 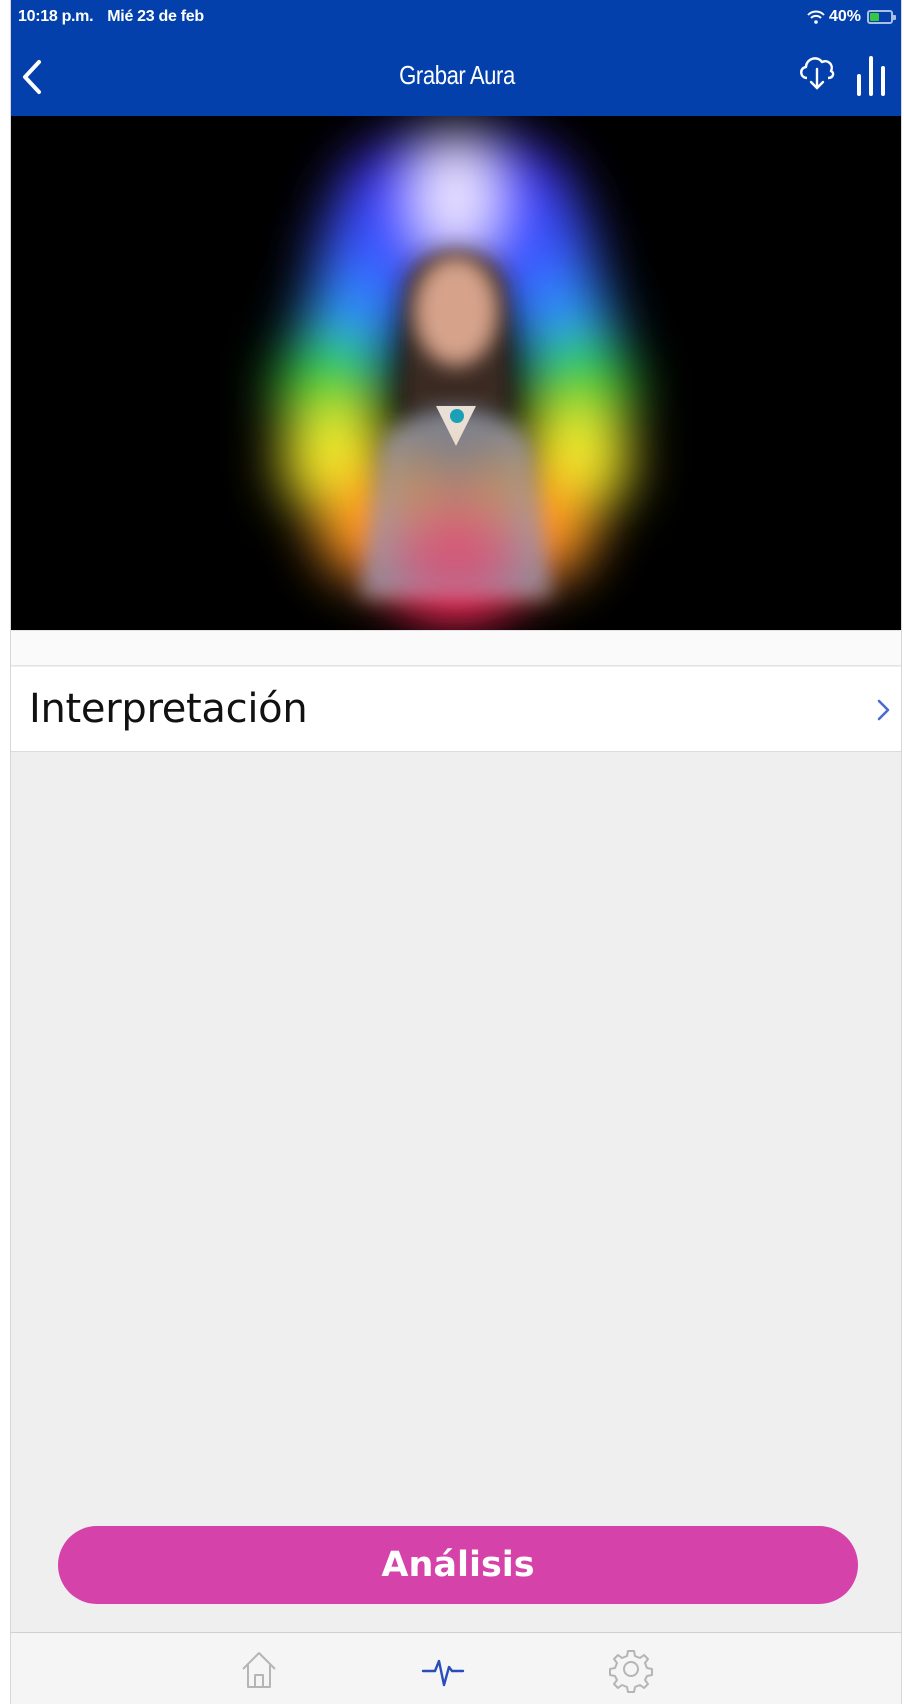 What do you see at coordinates (456, 709) in the screenshot?
I see `interpretation-row: Interpretación` at bounding box center [456, 709].